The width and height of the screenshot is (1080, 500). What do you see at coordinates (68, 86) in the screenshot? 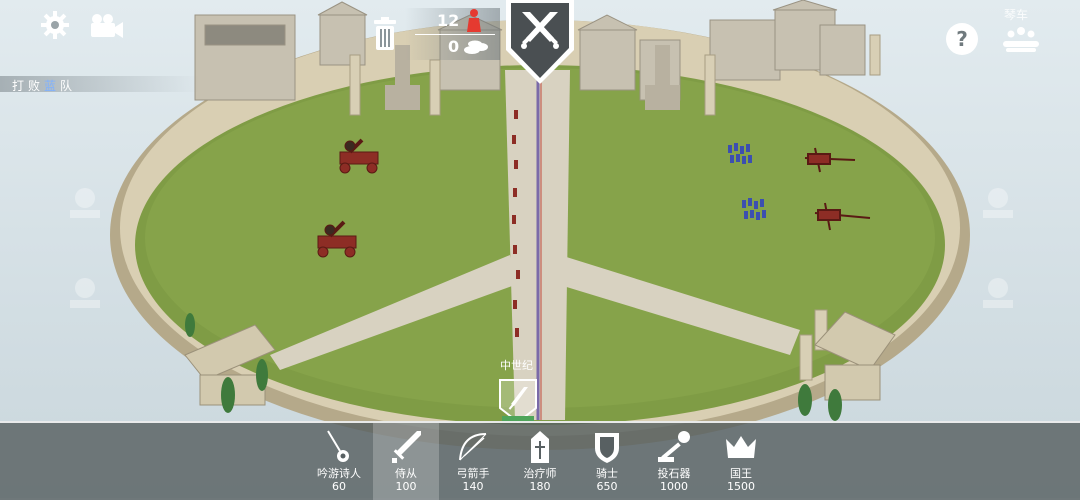
I see `objective-text-2: 队` at bounding box center [68, 86].